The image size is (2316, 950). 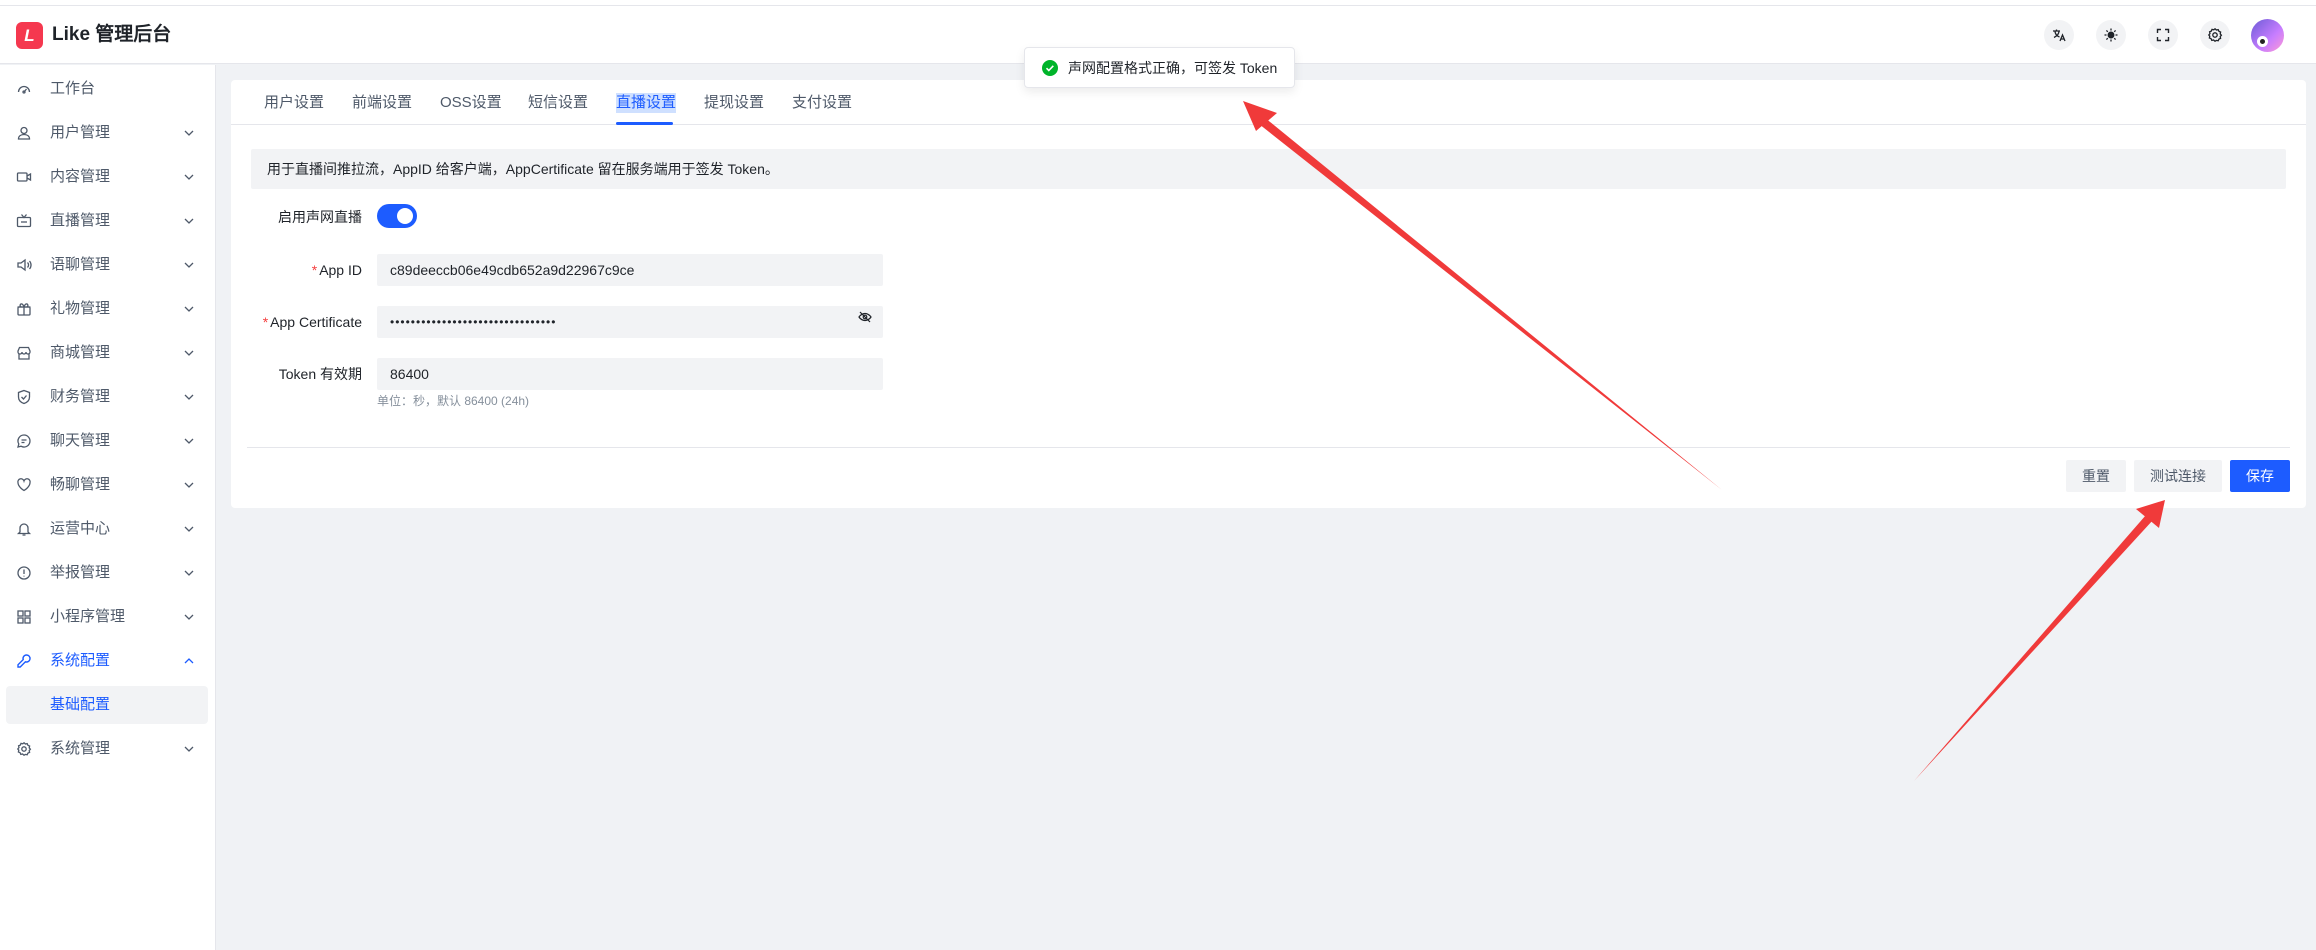 I want to click on test-connection-button: 测试连接, so click(x=2178, y=476).